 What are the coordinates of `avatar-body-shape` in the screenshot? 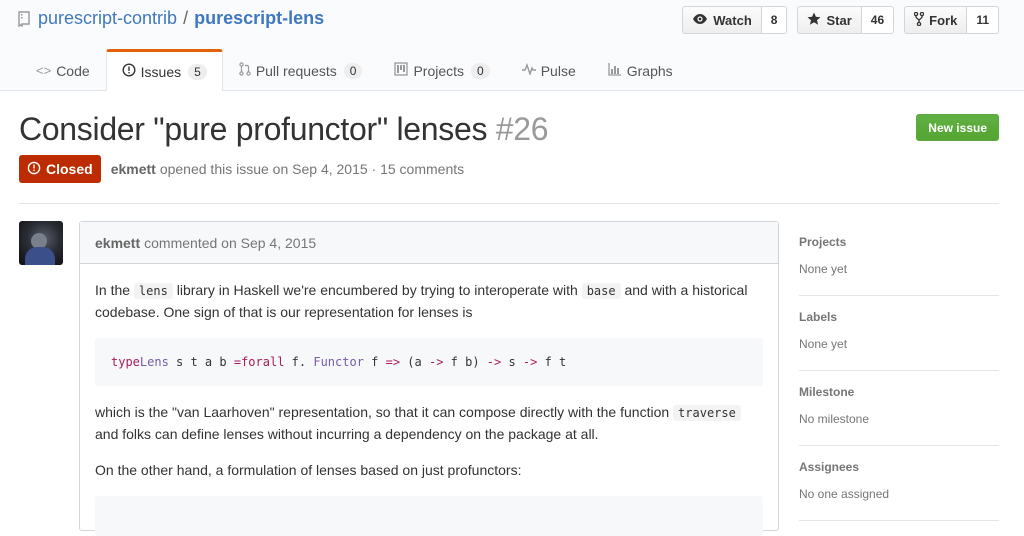 It's located at (40, 256).